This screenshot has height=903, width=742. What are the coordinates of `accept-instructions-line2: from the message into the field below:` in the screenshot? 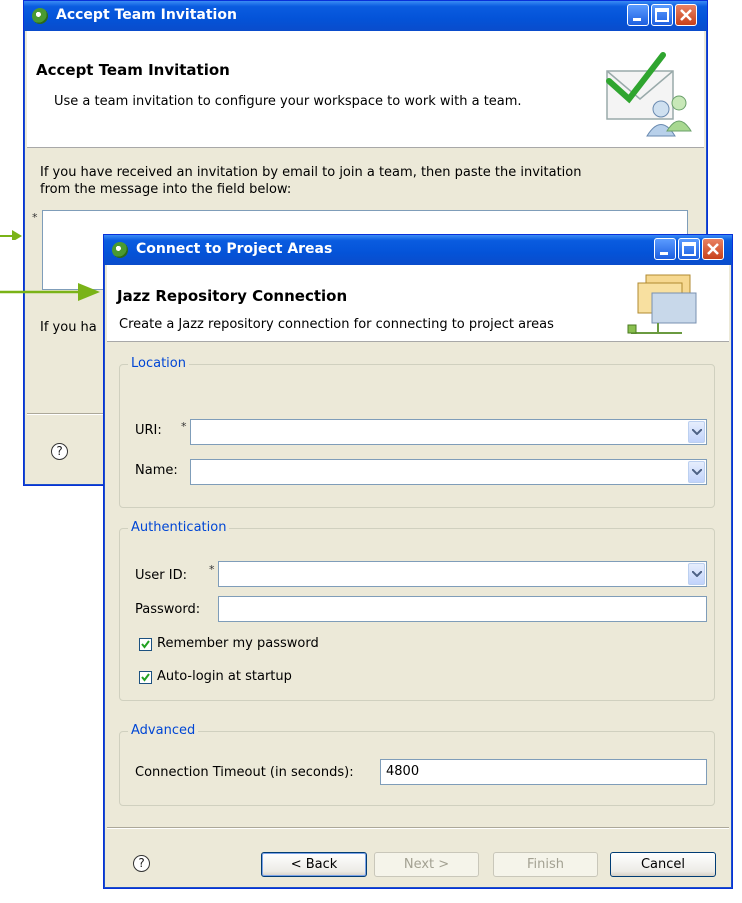 It's located at (166, 189).